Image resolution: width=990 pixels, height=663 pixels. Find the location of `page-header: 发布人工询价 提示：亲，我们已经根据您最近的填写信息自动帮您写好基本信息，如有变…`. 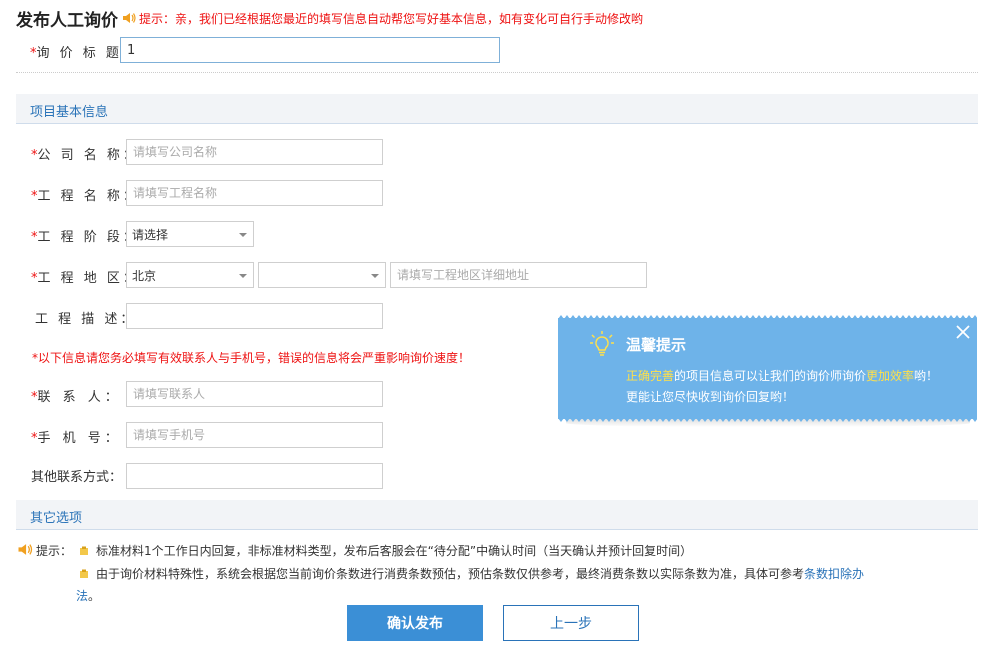

page-header: 发布人工询价 提示：亲，我们已经根据您最近的填写信息自动帮您写好基本信息，如有变… is located at coordinates (330, 18).